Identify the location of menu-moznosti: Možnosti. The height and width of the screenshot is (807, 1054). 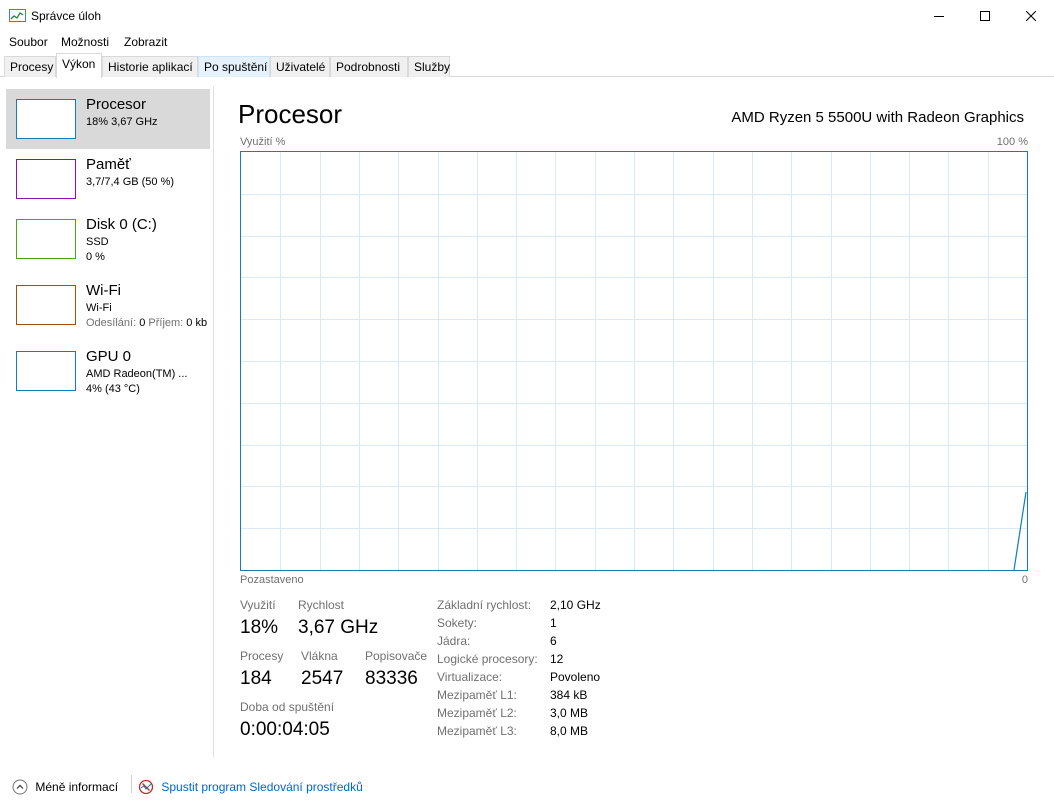
(85, 42).